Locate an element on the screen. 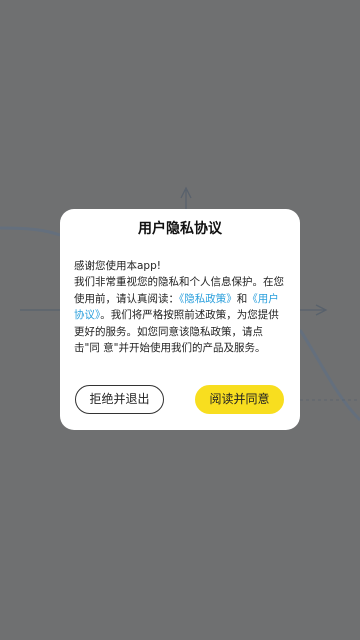 The height and width of the screenshot is (640, 360). privacy-policy-link: 《隐私政策》 is located at coordinates (208, 299).